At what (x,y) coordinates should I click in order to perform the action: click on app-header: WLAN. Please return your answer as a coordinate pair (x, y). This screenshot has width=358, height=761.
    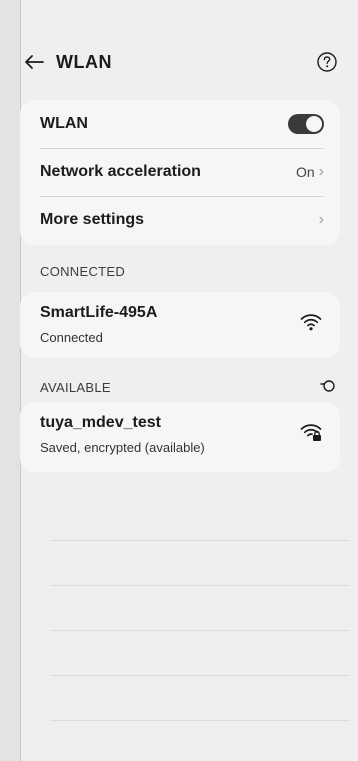
    Looking at the image, I should click on (179, 62).